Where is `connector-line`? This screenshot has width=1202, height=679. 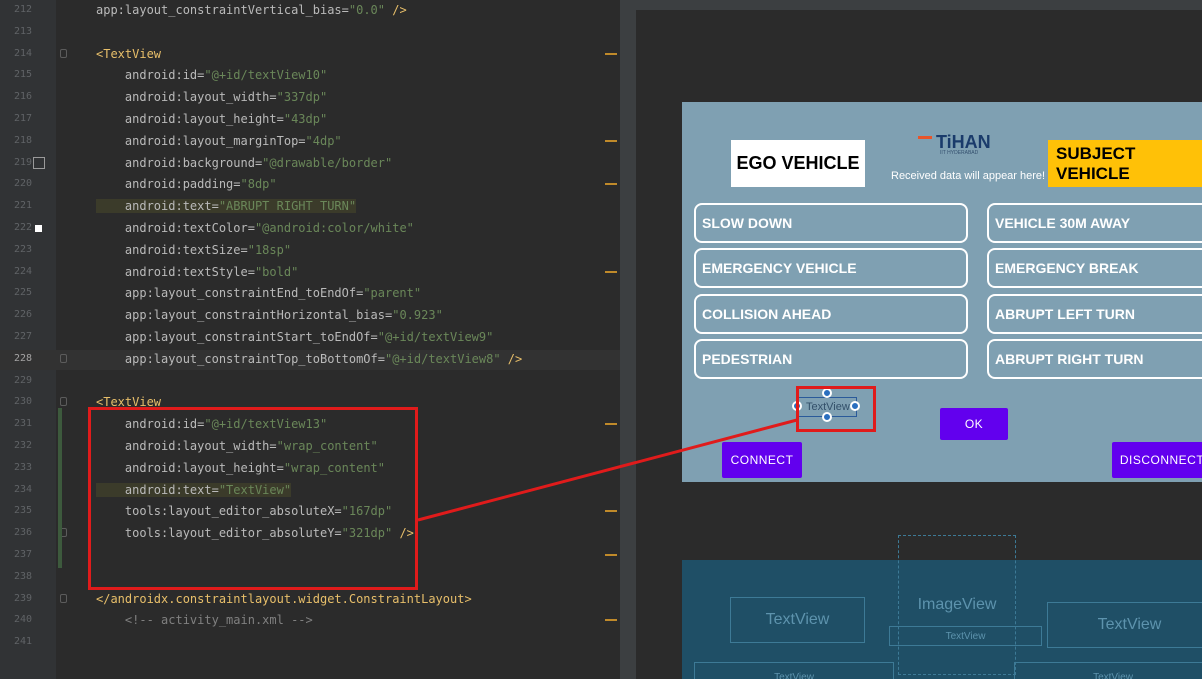 connector-line is located at coordinates (607, 470).